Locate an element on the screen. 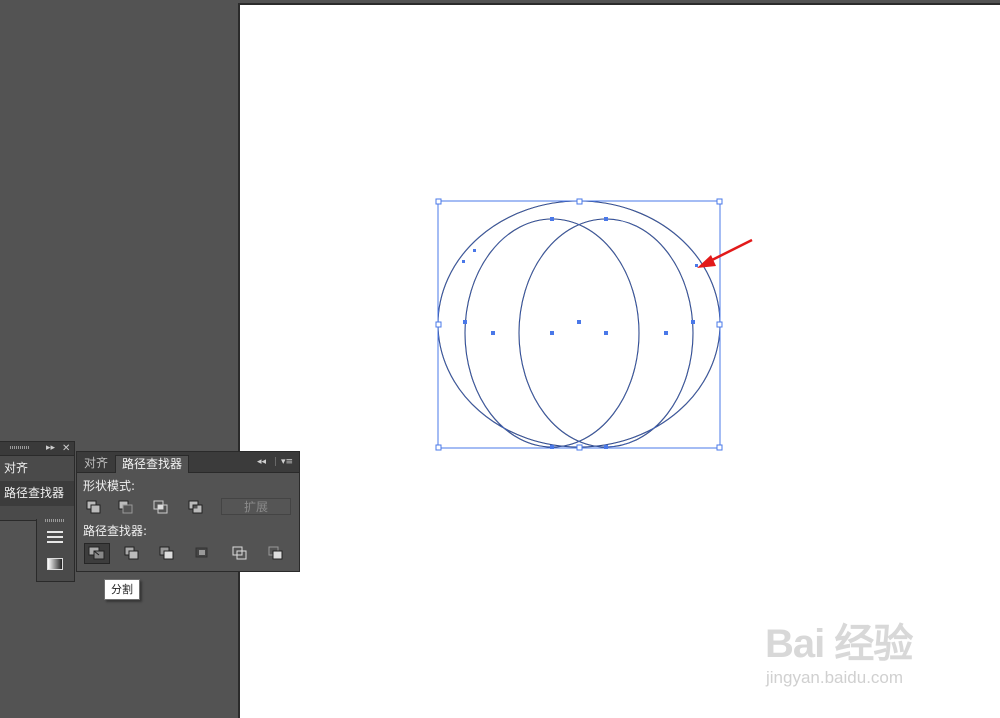 This screenshot has width=1000, height=718. pathfinder-panel: 对齐 路径查找器 ◂◂ | ▾≡ 形状模式: 扩展 路径查找器: is located at coordinates (188, 511).